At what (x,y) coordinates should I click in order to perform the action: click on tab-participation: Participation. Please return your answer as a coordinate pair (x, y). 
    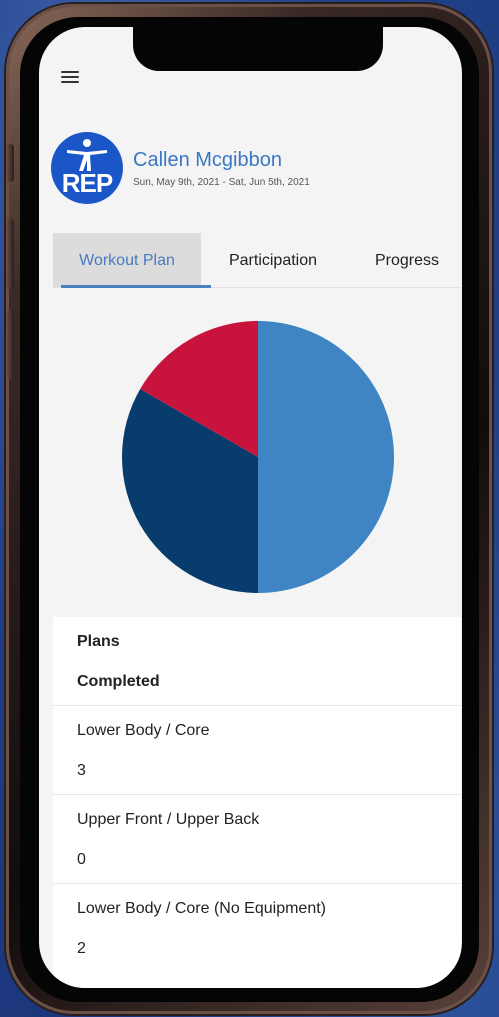
    Looking at the image, I should click on (273, 260).